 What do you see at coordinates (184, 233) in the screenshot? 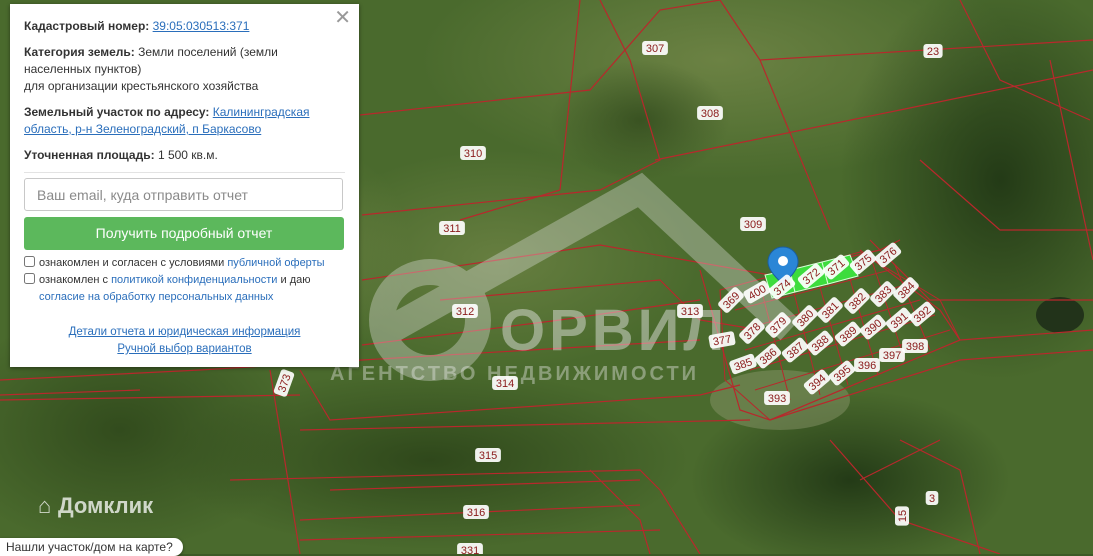
I see `get-report-button: Получить подробный отчет` at bounding box center [184, 233].